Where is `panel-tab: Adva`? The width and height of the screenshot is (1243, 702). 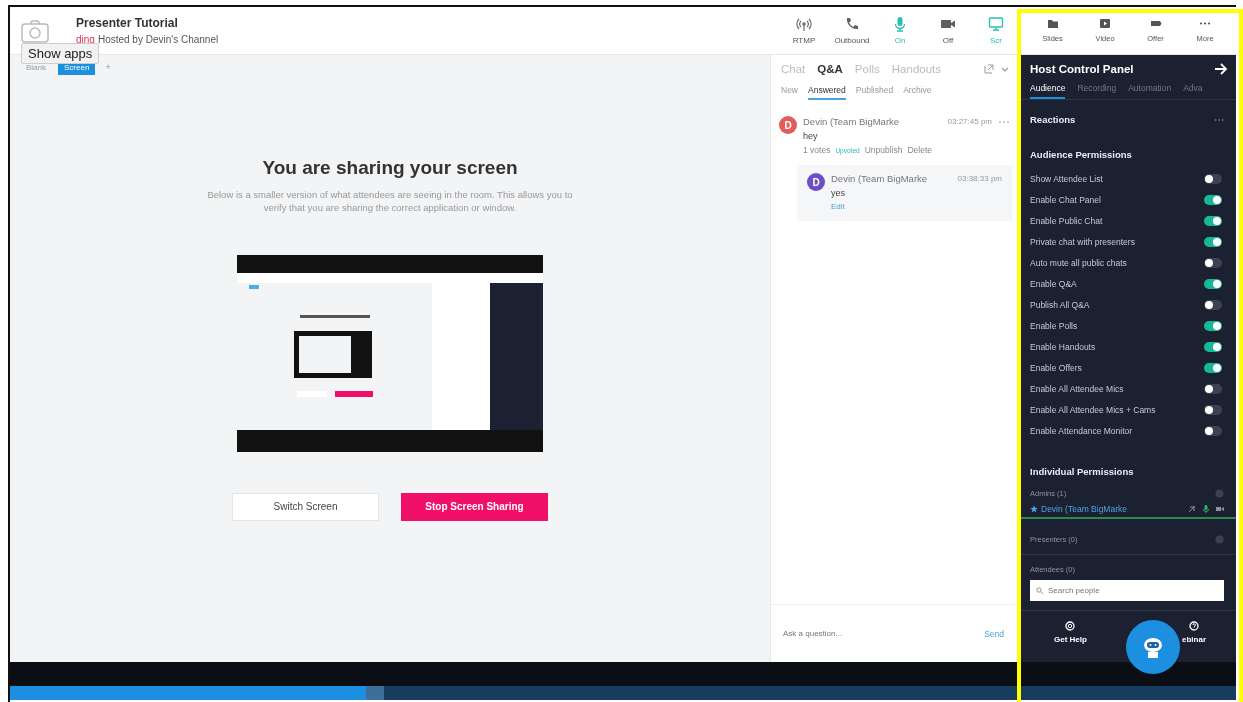
panel-tab: Adva is located at coordinates (1193, 91).